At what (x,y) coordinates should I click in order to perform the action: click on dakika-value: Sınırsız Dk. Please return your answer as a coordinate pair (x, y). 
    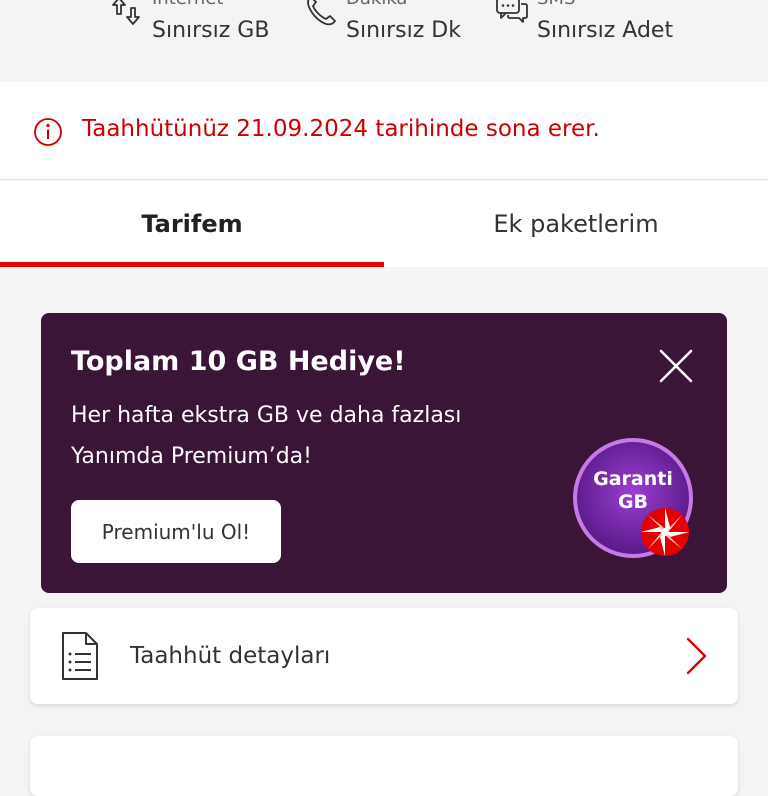
    Looking at the image, I should click on (403, 30).